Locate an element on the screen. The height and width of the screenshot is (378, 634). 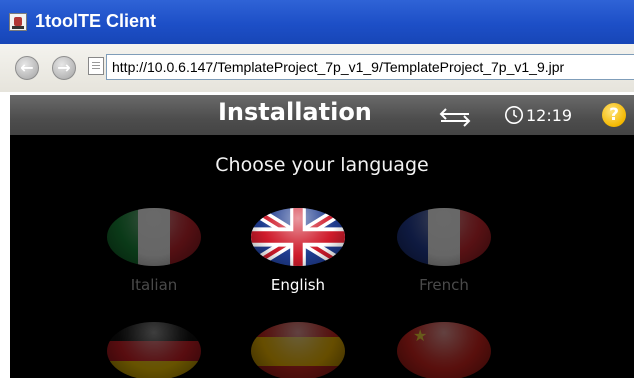
app-header: Installation 12:19 ? is located at coordinates (322, 115).